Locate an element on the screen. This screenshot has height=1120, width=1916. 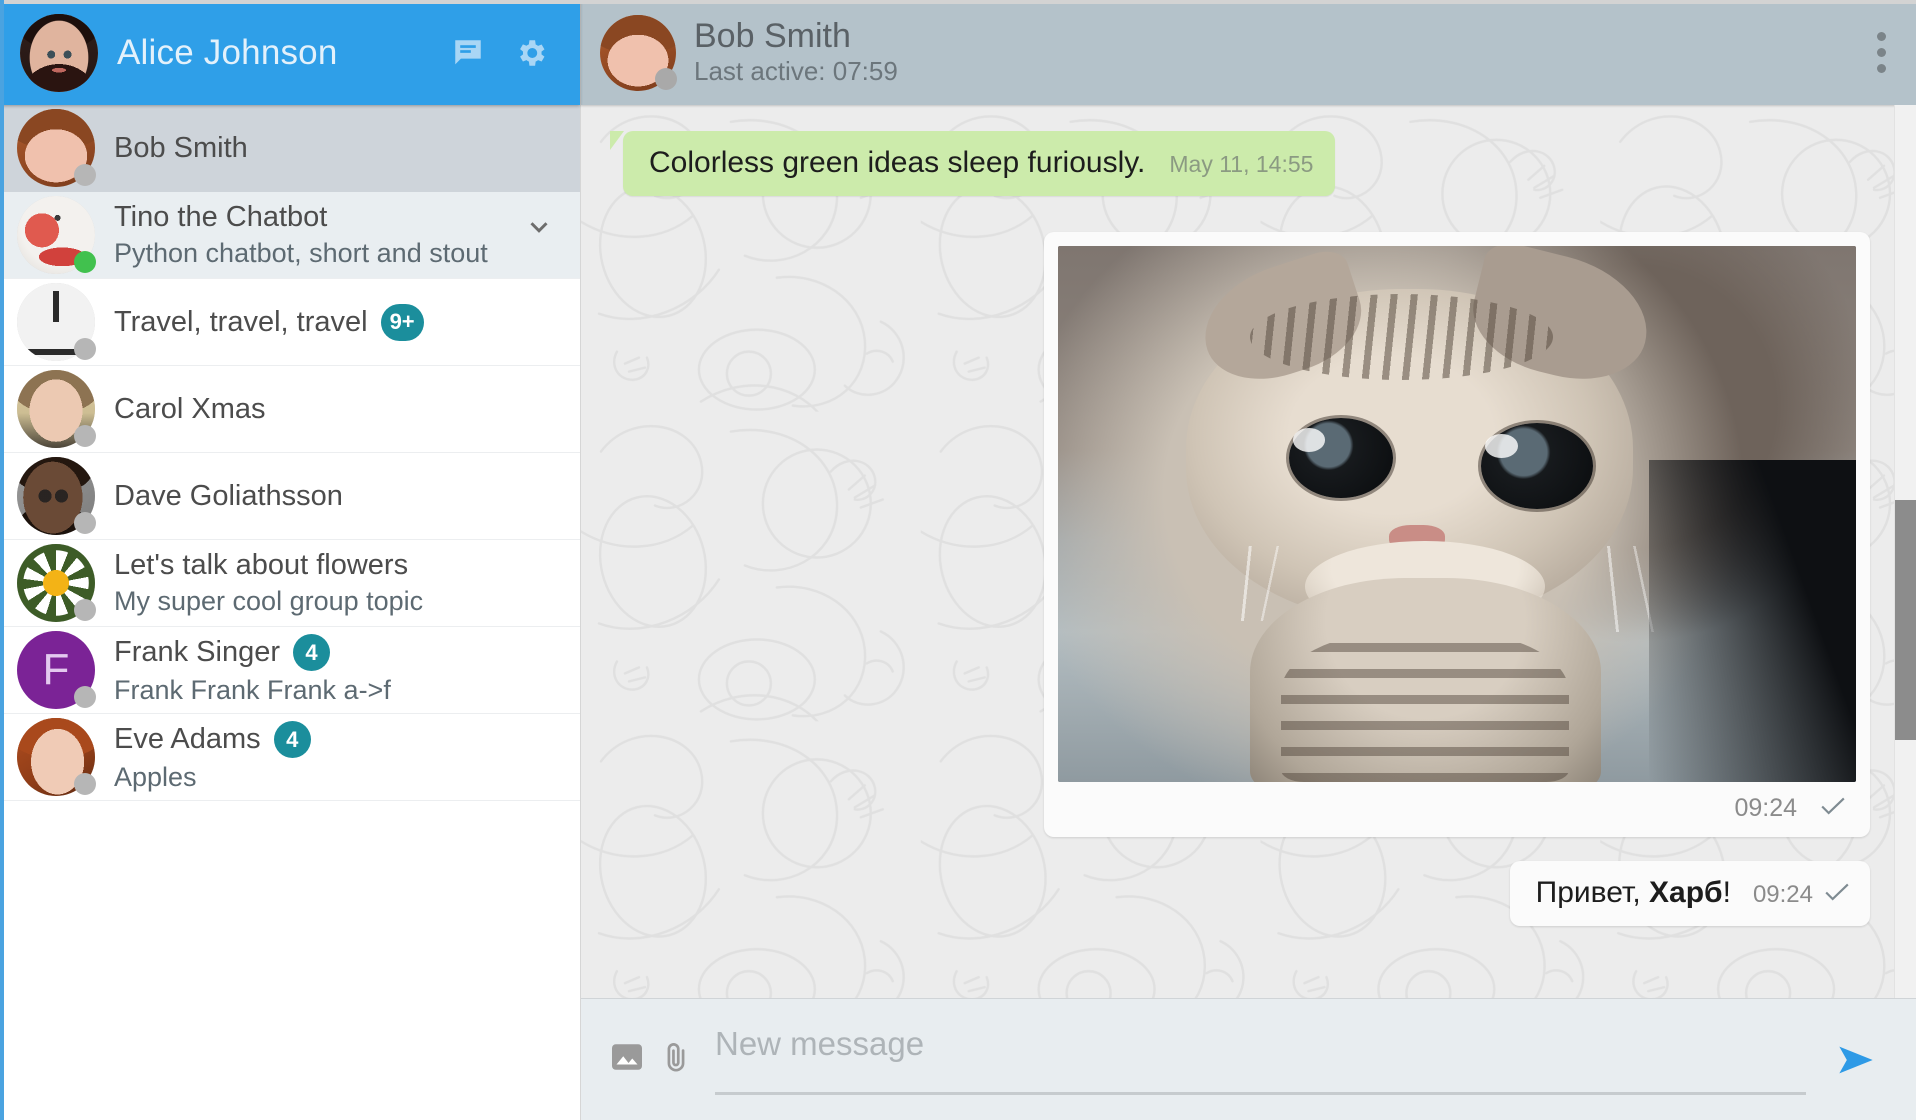
chat-subtitle: Python chatbot, short and stout is located at coordinates (301, 253).